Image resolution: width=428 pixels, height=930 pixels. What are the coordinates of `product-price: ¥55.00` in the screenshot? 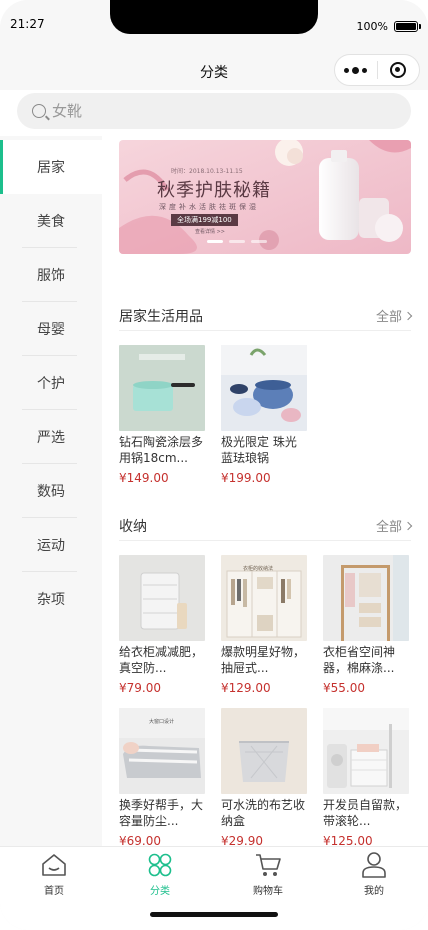 It's located at (344, 688).